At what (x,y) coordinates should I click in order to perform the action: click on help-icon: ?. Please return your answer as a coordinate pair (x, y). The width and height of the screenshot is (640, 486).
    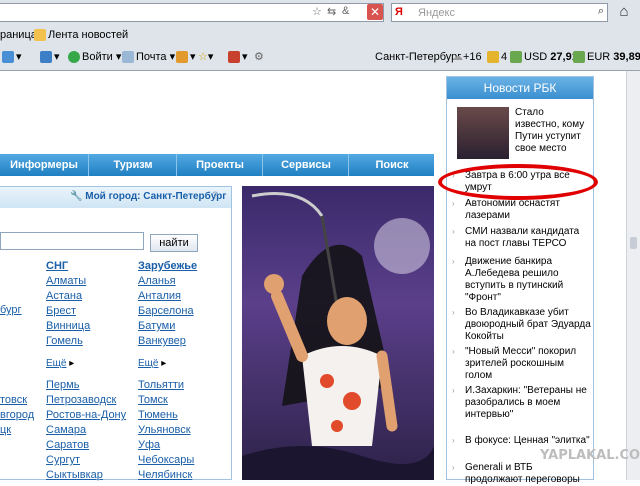
    Looking at the image, I should click on (215, 196).